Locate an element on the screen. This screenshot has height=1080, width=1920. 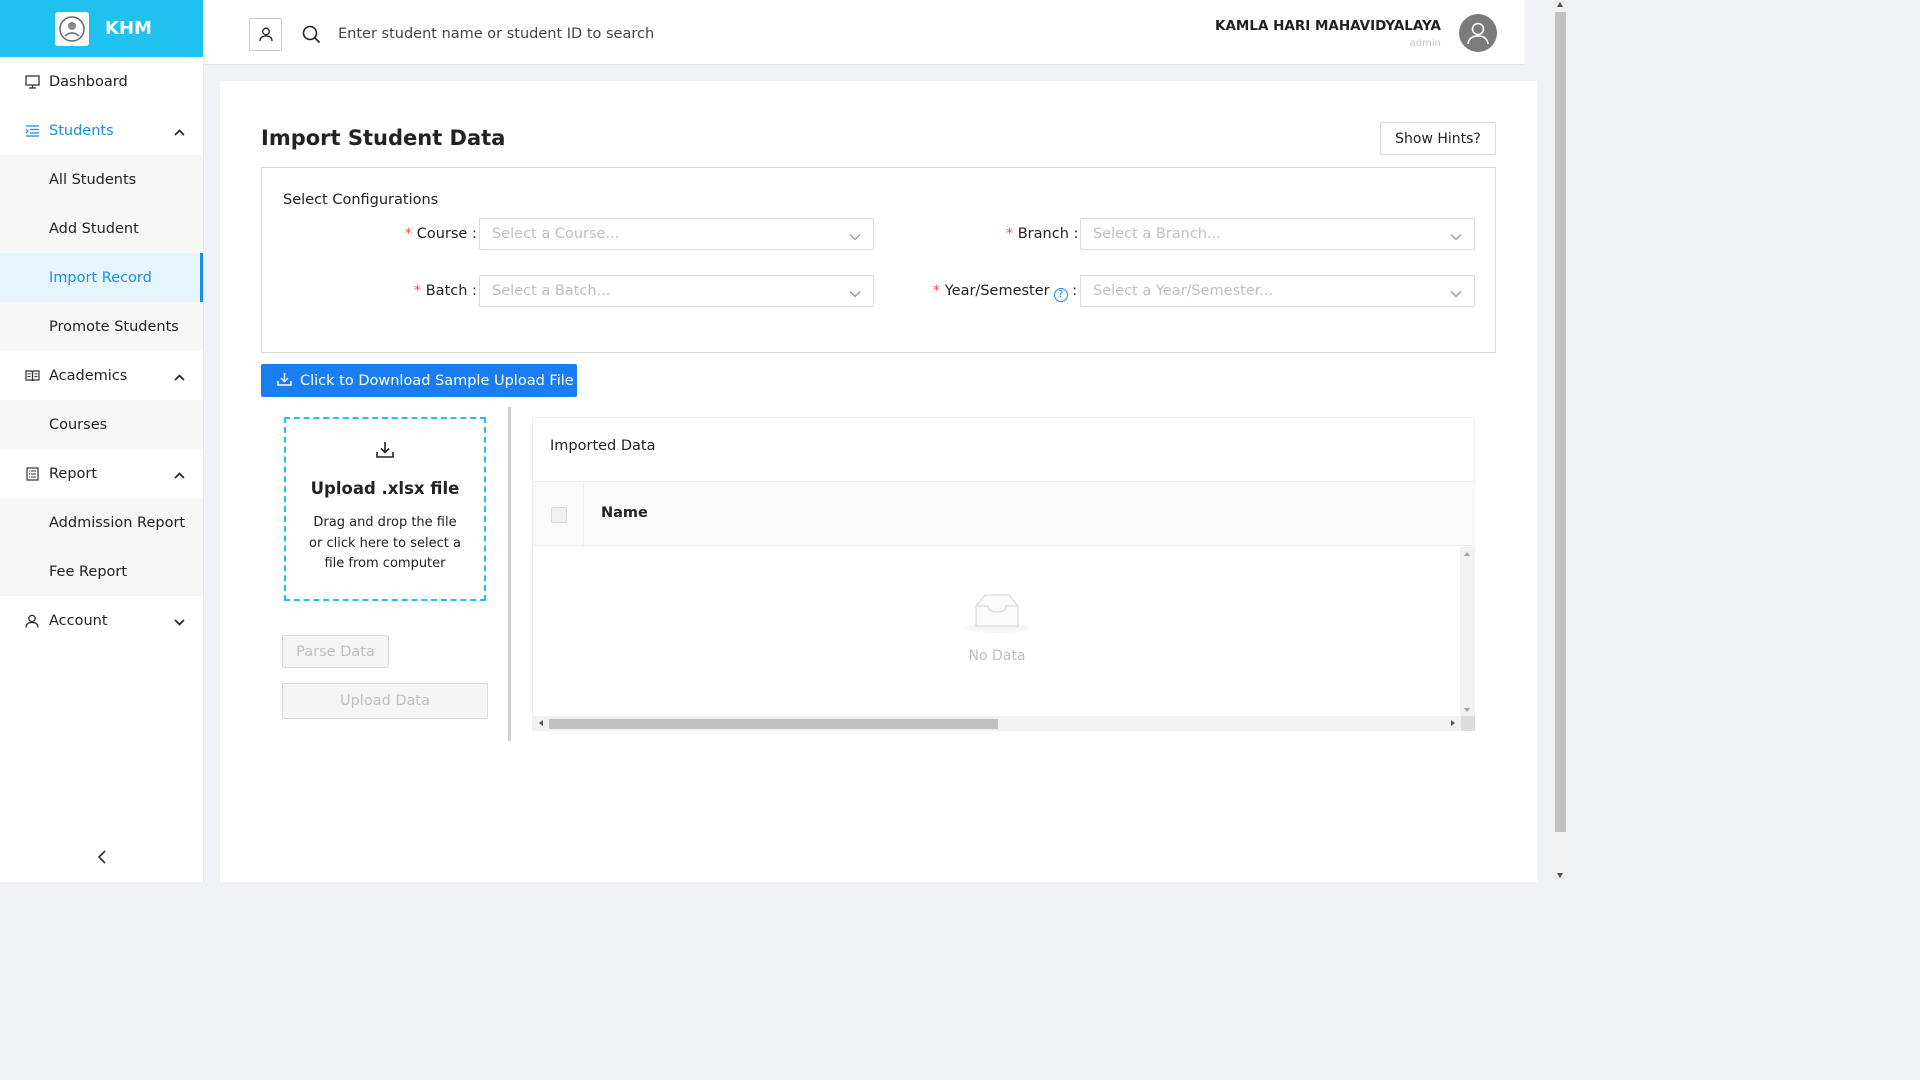
page-scrollbar is located at coordinates (1560, 441).